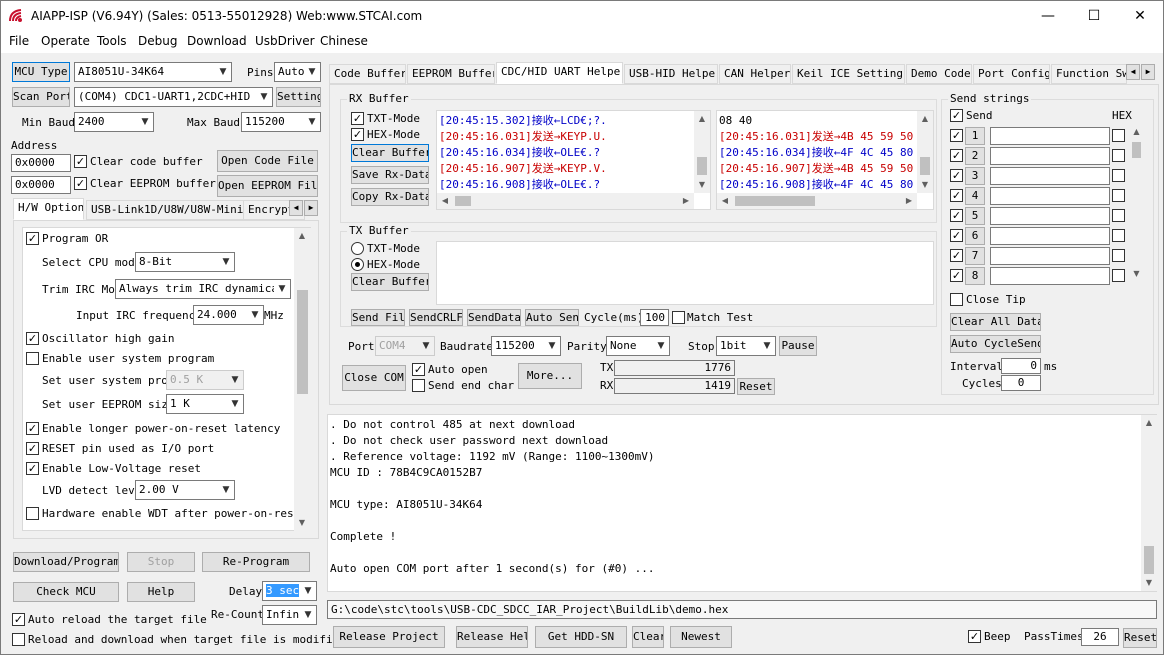 This screenshot has height=655, width=1164. What do you see at coordinates (267, 186) in the screenshot?
I see `open-eeprom-file-button: Open EEPROM File` at bounding box center [267, 186].